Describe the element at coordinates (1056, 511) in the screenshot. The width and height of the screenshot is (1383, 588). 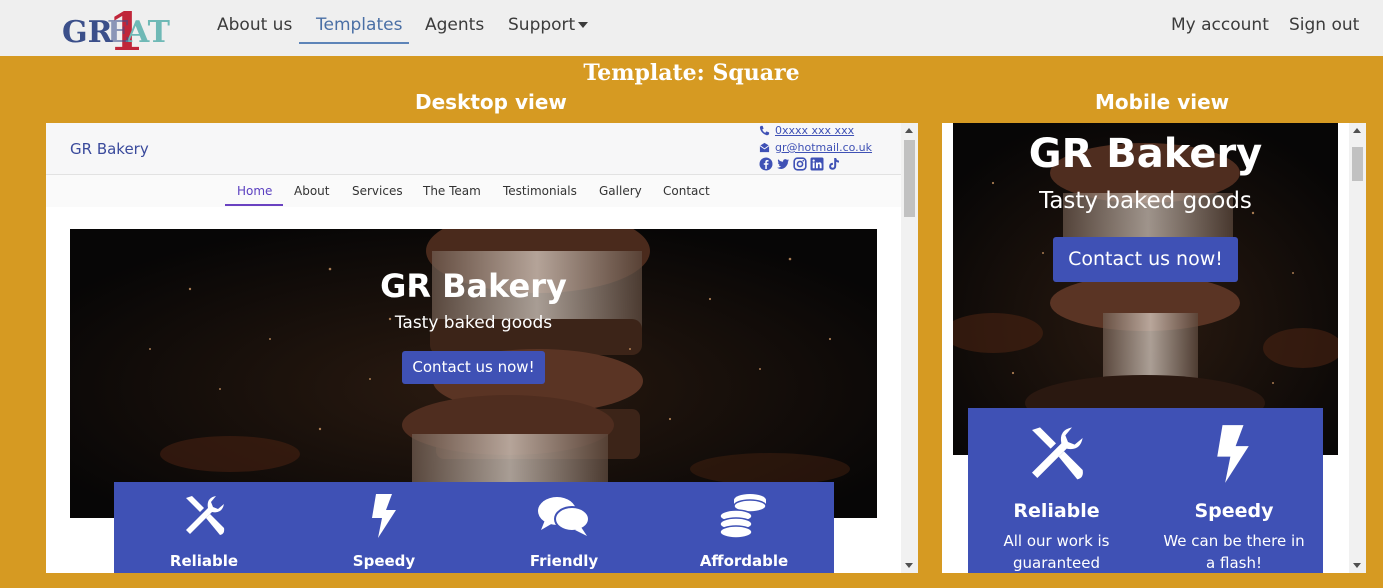
I see `mobile-feature-reliable: Reliable` at that location.